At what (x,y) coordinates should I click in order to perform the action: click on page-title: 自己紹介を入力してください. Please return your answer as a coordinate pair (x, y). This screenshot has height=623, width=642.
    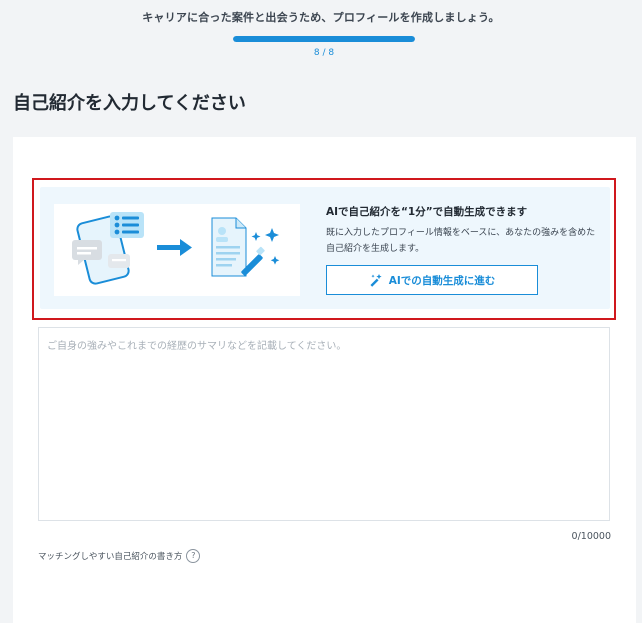
    Looking at the image, I should click on (129, 103).